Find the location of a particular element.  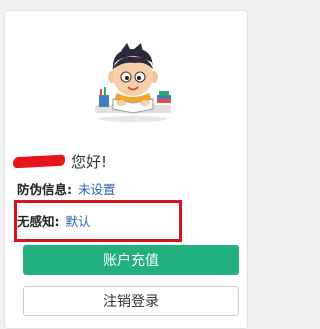

anti-fake-value-link: 未设置 is located at coordinates (97, 188).